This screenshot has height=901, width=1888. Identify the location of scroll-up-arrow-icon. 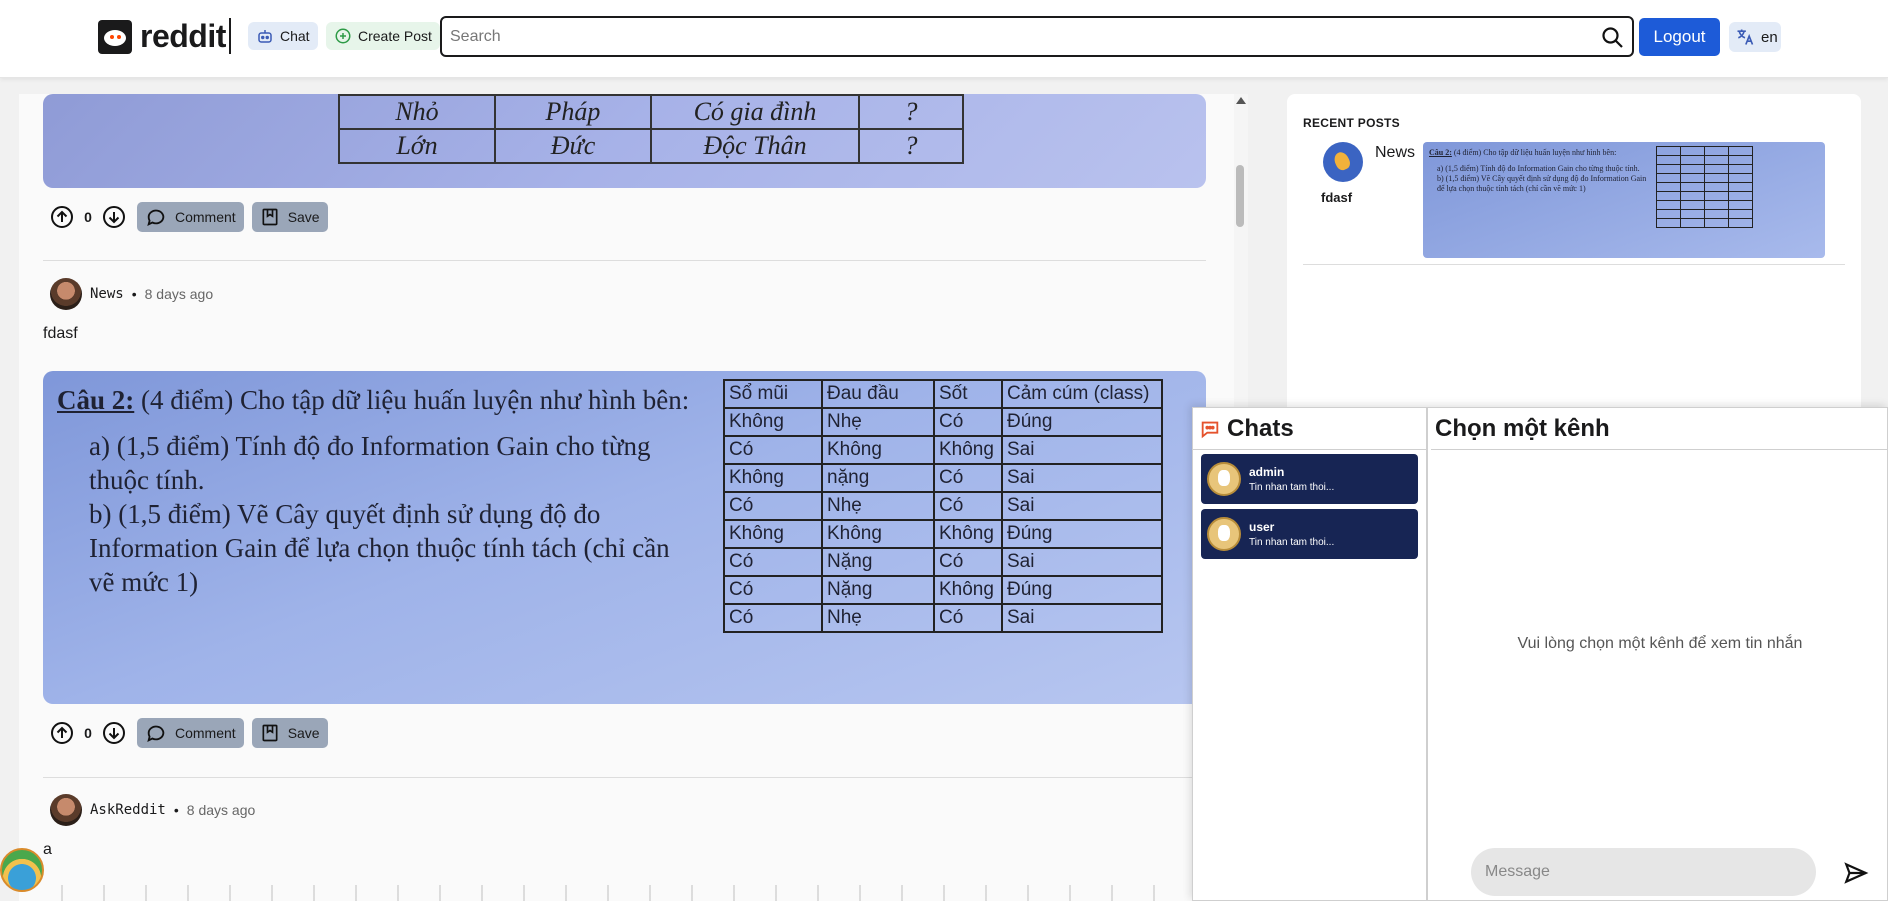
(1241, 100).